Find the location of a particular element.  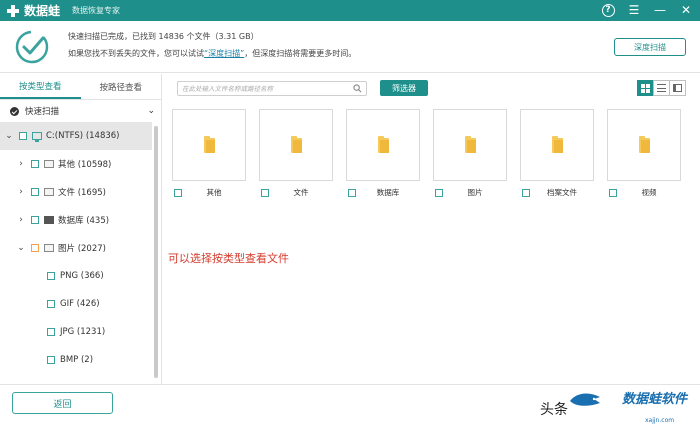

list-view-button is located at coordinates (661, 88).